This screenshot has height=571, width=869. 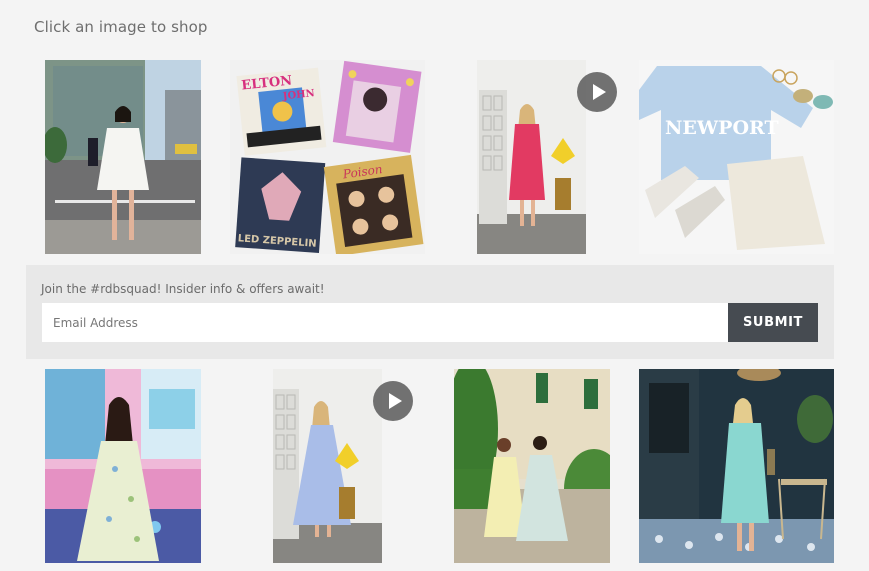 I want to click on shop-image-city-white-dress, so click(x=123, y=157).